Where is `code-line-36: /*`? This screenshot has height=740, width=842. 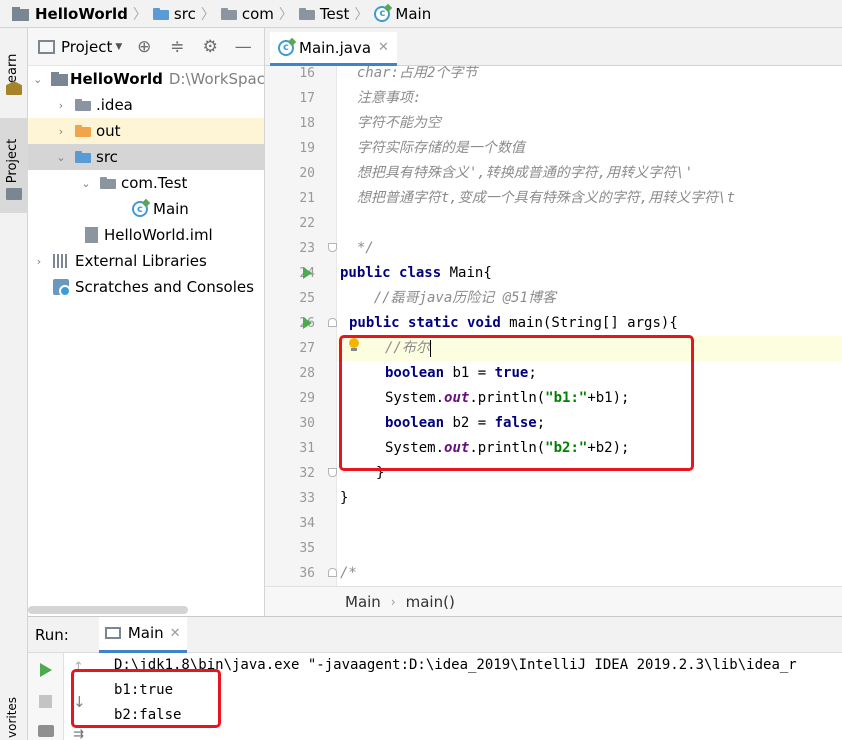
code-line-36: /* is located at coordinates (348, 573).